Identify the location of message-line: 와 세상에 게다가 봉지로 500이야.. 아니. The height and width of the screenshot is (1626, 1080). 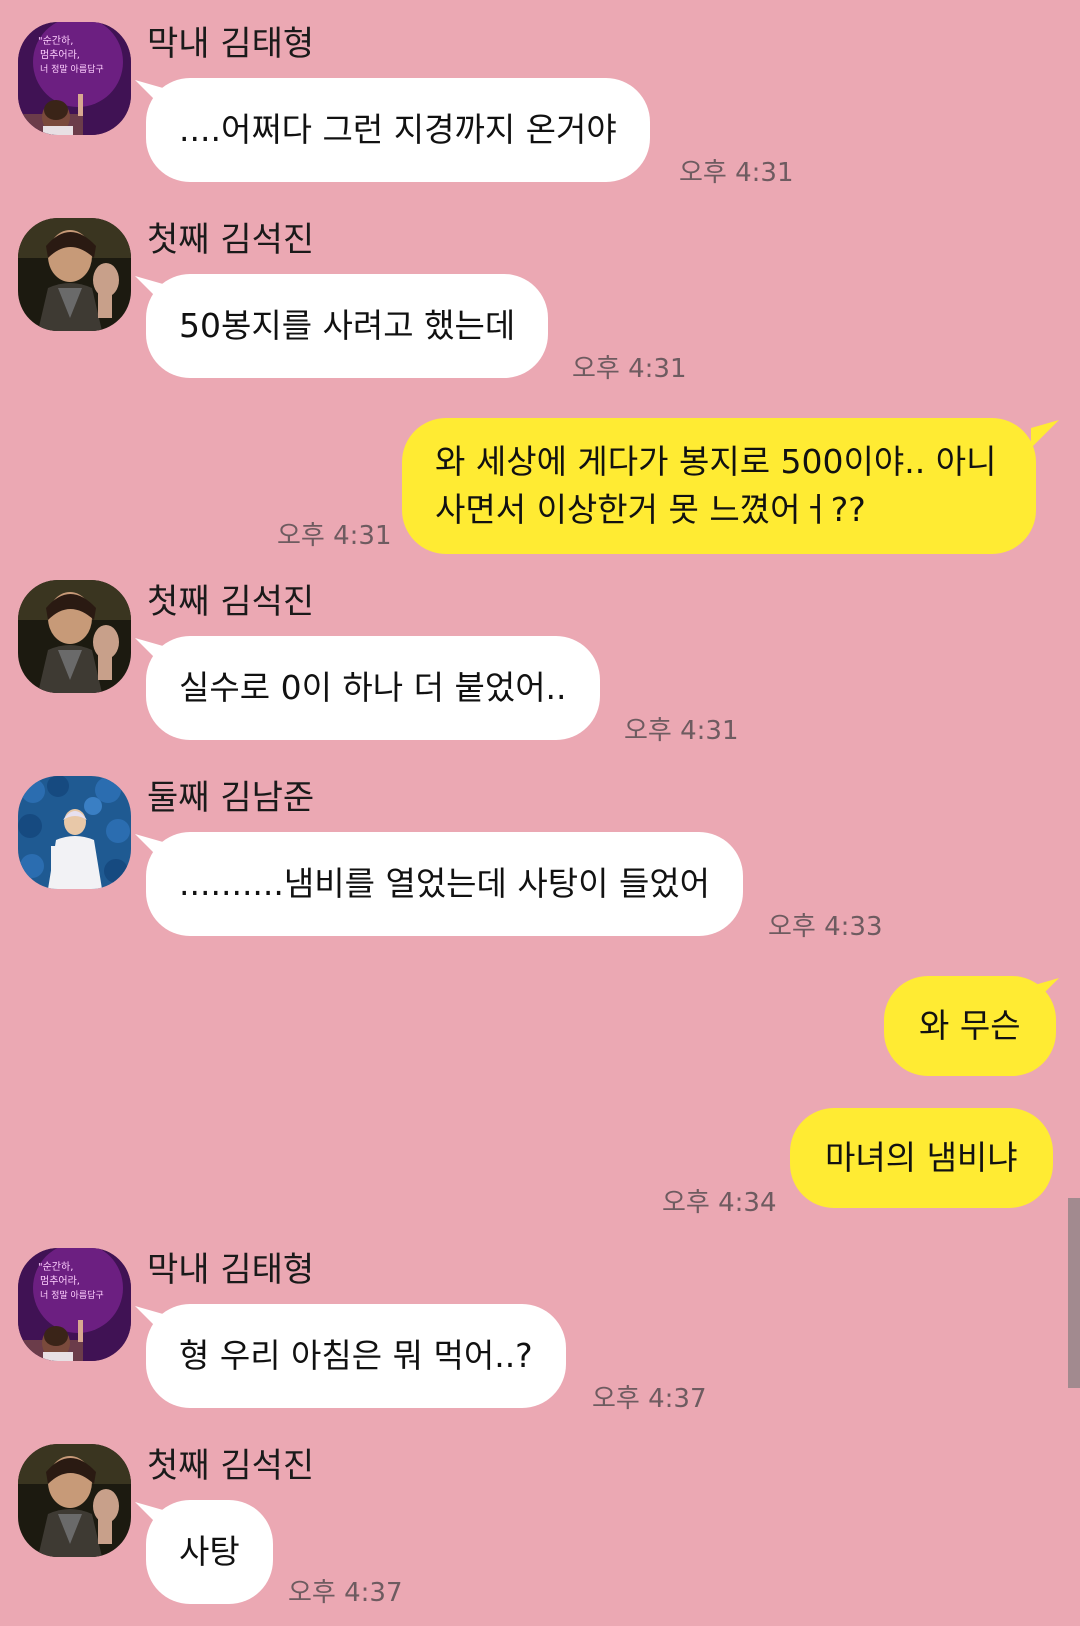
(716, 461).